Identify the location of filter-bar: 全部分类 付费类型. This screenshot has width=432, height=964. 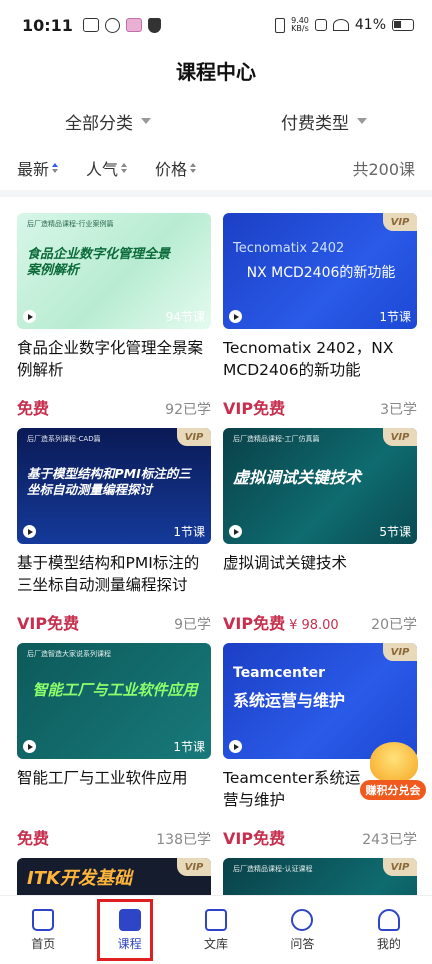
(216, 121).